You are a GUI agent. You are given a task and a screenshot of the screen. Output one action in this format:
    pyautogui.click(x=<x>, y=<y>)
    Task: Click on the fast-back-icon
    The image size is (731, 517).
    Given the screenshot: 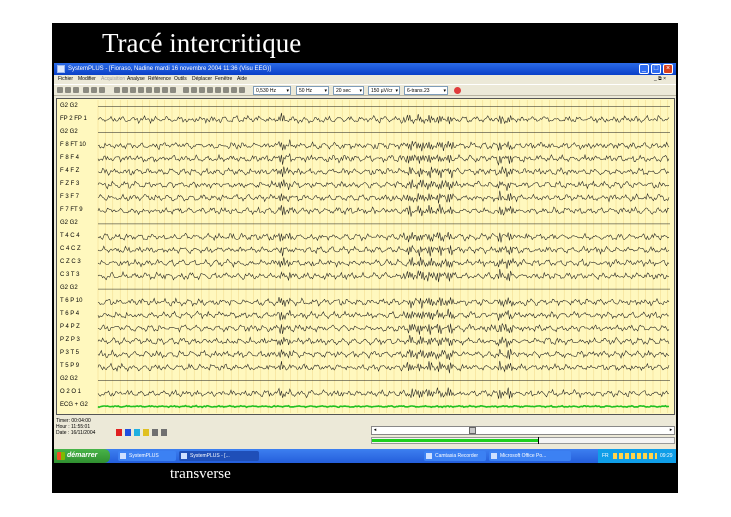 What is the action you would take?
    pyautogui.click(x=125, y=90)
    